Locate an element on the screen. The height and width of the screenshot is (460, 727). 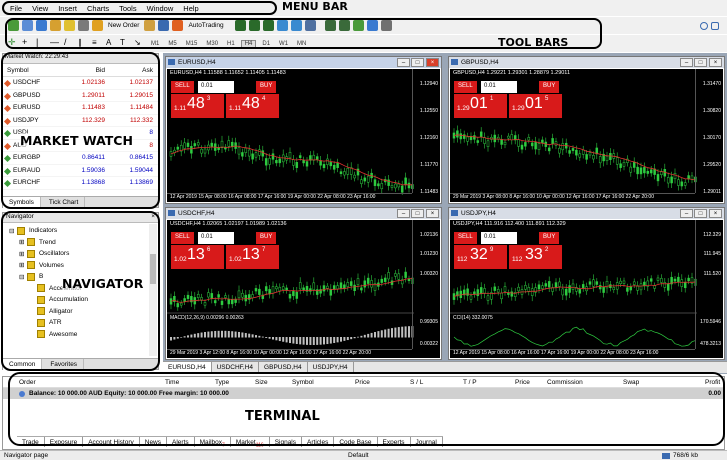
price-tick: 1.11770 is located at coordinates (429, 165).